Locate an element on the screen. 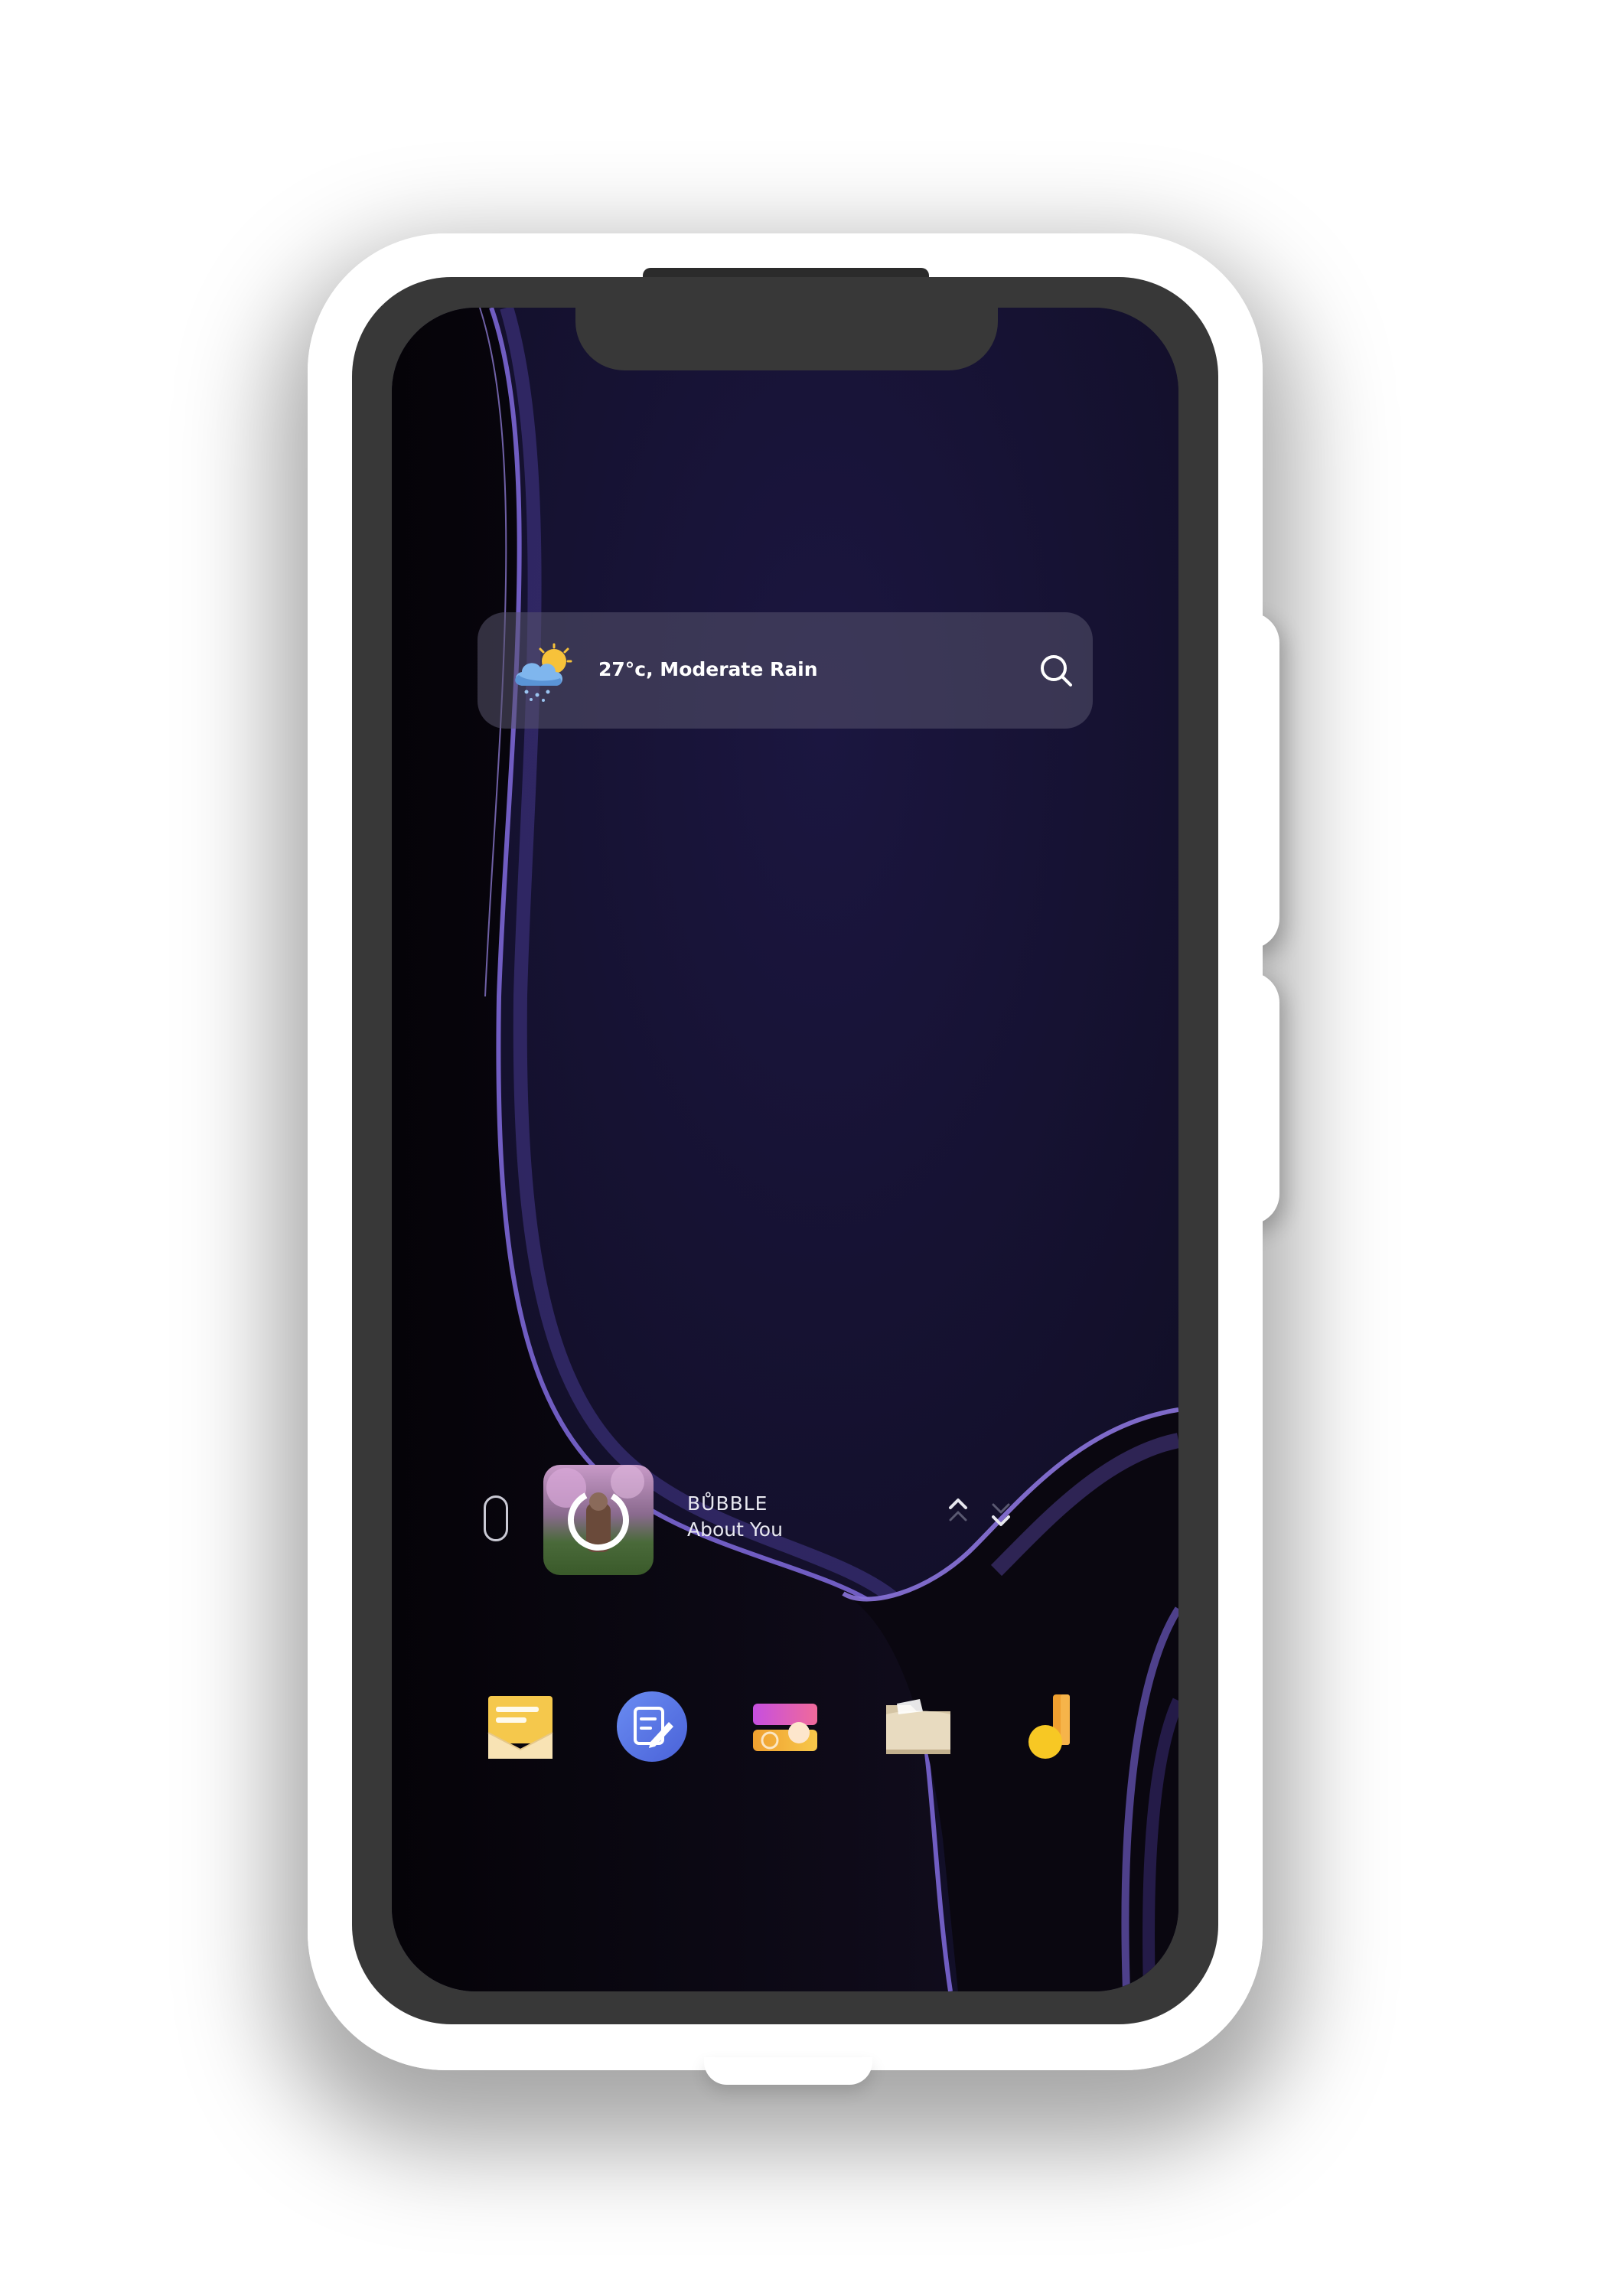 This screenshot has height=2296, width=1607. music-artist: BŮBBLE is located at coordinates (728, 1503).